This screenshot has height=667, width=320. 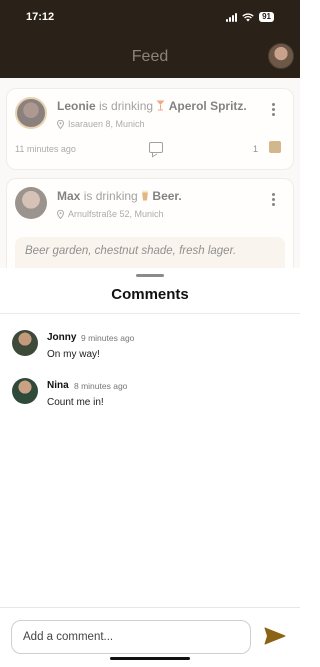 I want to click on home-indicator, so click(x=150, y=658).